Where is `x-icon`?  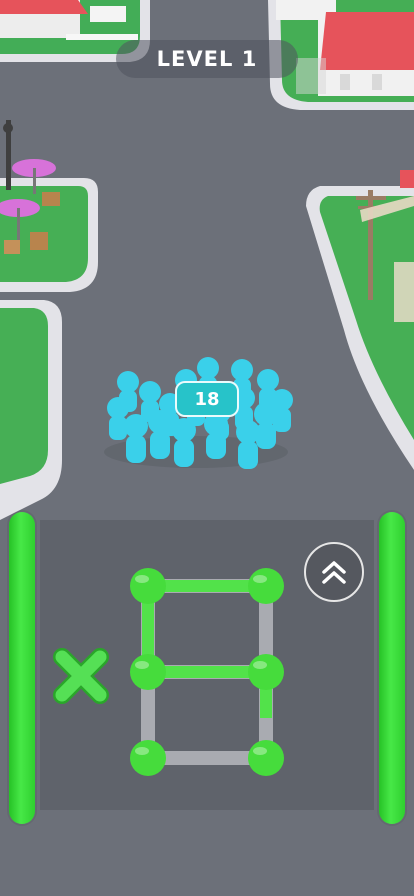
x-icon is located at coordinates (81, 676).